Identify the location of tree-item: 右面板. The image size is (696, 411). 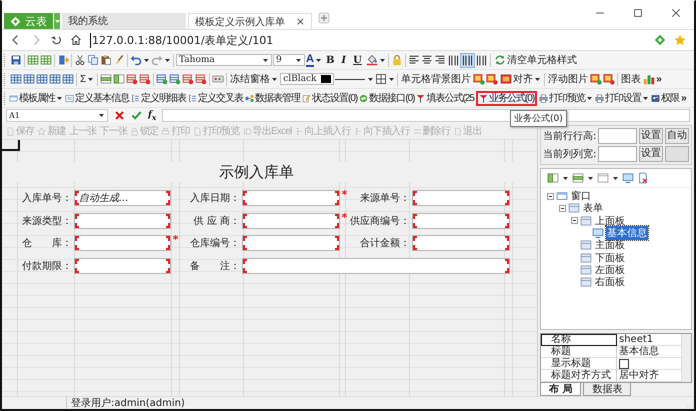
(610, 282).